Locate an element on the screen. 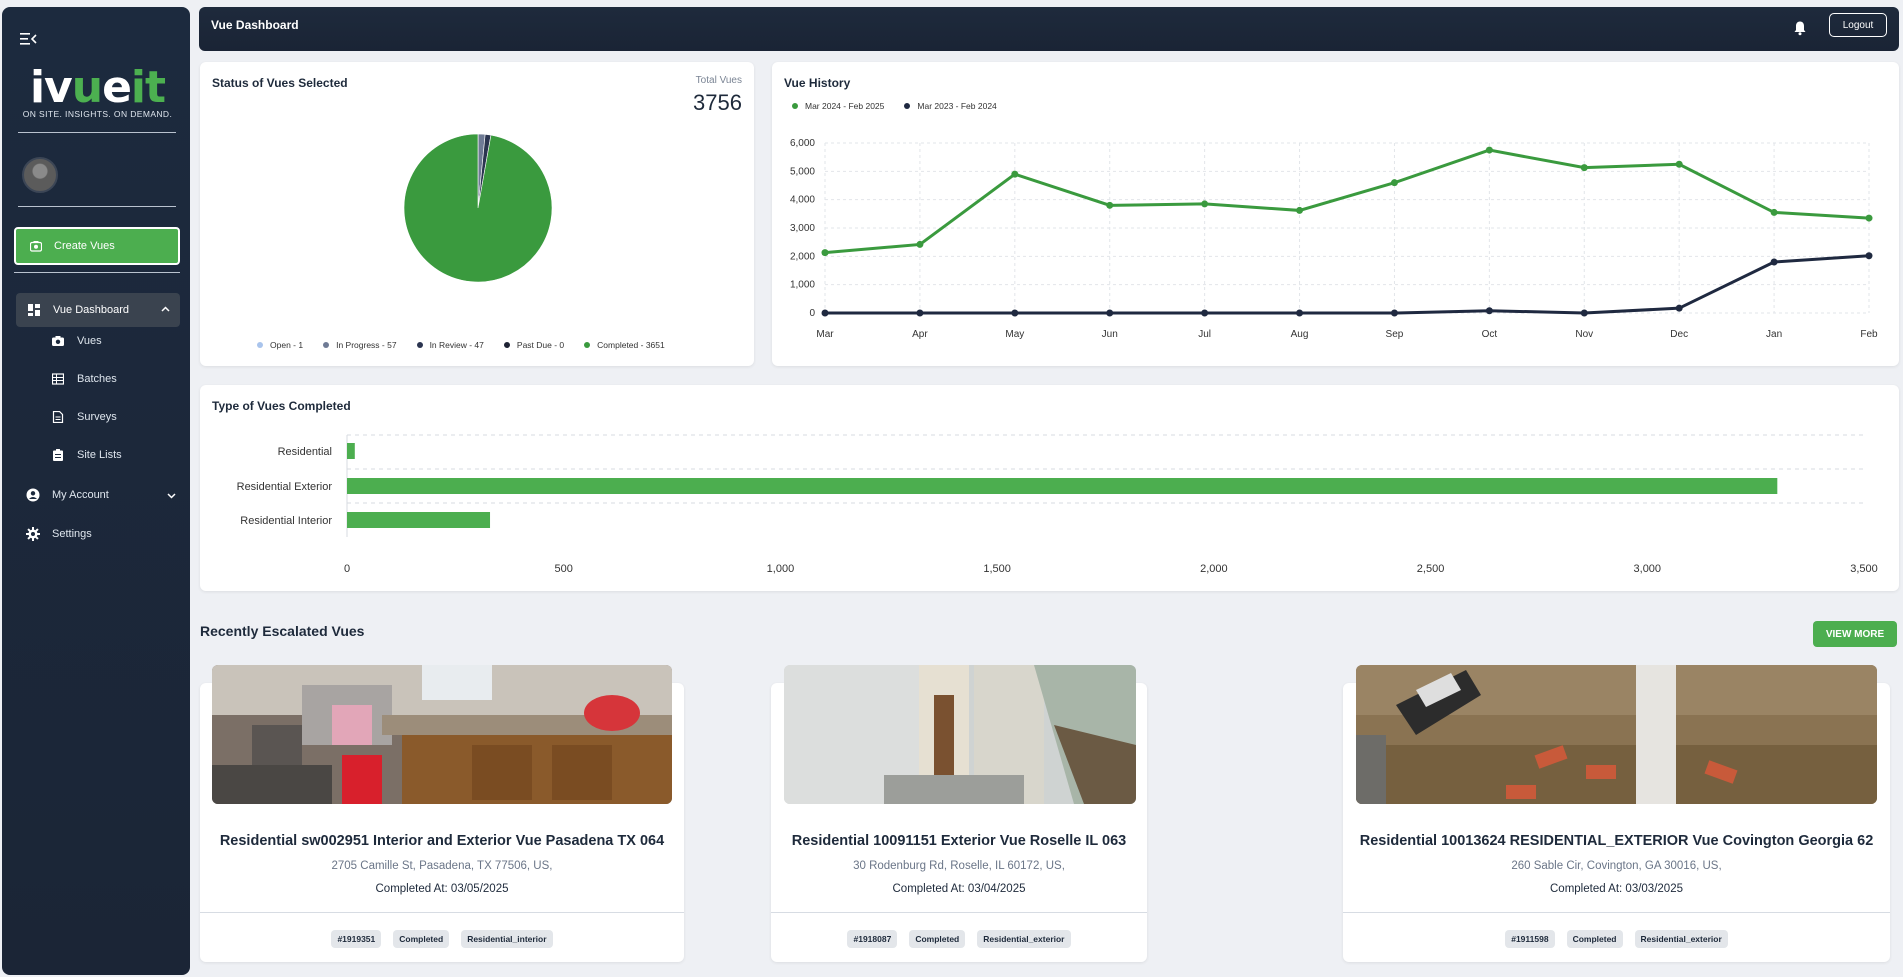 This screenshot has height=977, width=1903. sidebar-item-surveys: Surveys is located at coordinates (84, 417).